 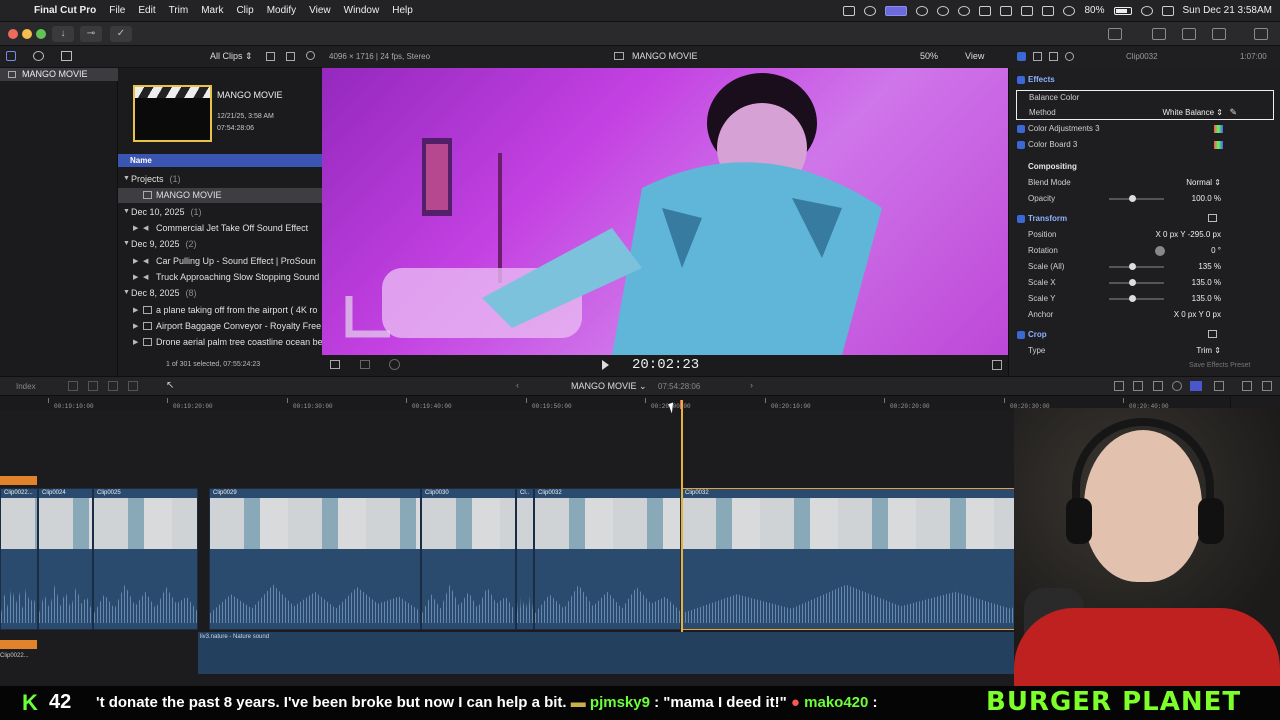 What do you see at coordinates (964, 10) in the screenshot?
I see `play-status-icon` at bounding box center [964, 10].